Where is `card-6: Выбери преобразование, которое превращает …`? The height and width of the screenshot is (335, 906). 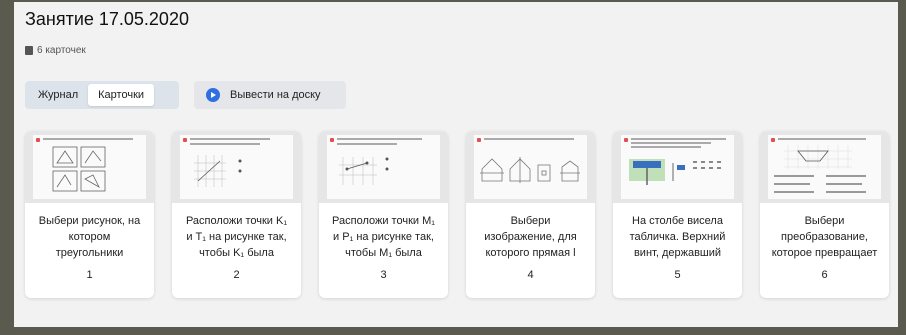
card-6: Выбери преобразование, которое превращает … is located at coordinates (824, 214).